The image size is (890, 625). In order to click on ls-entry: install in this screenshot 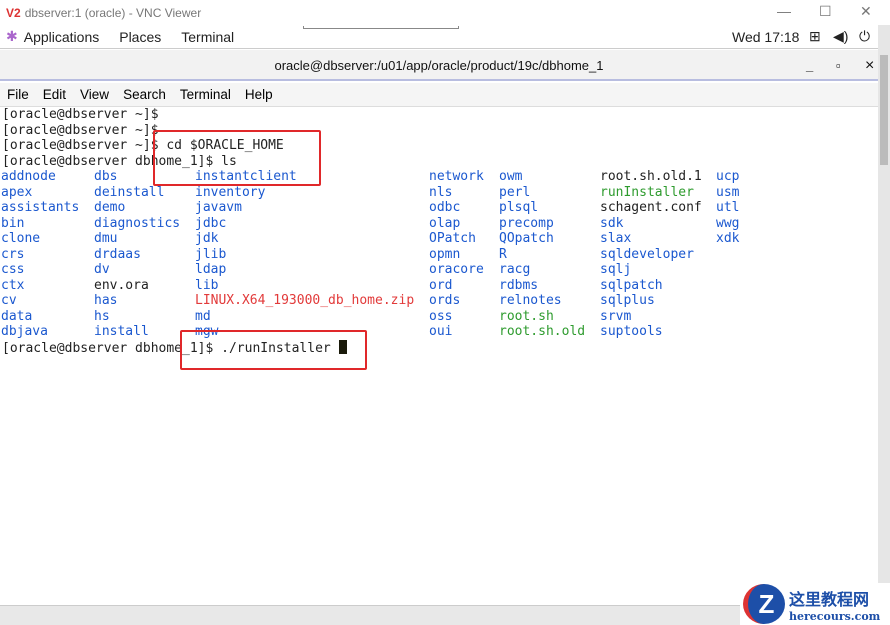, I will do `click(121, 331)`.